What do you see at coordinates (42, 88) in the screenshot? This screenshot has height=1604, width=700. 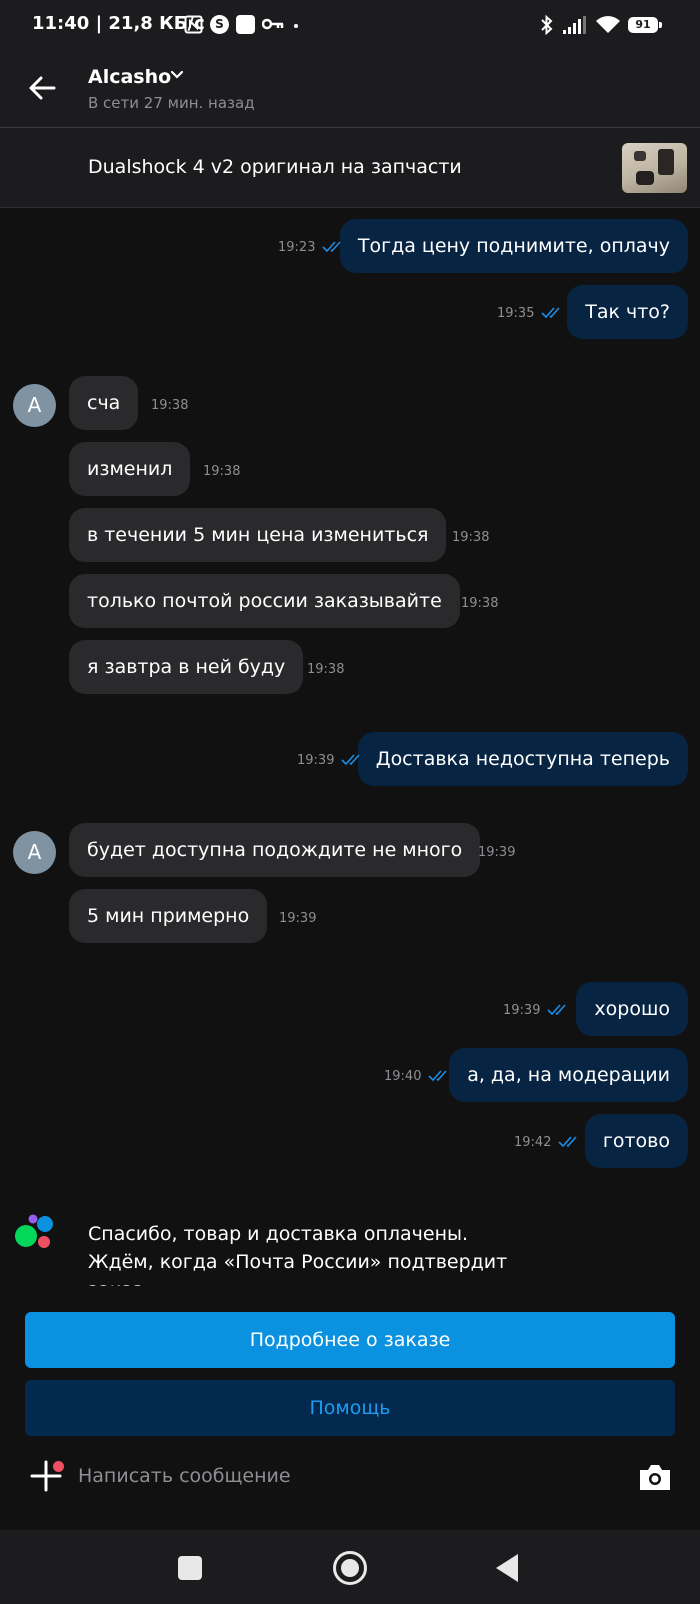 I see `arrow-left-icon` at bounding box center [42, 88].